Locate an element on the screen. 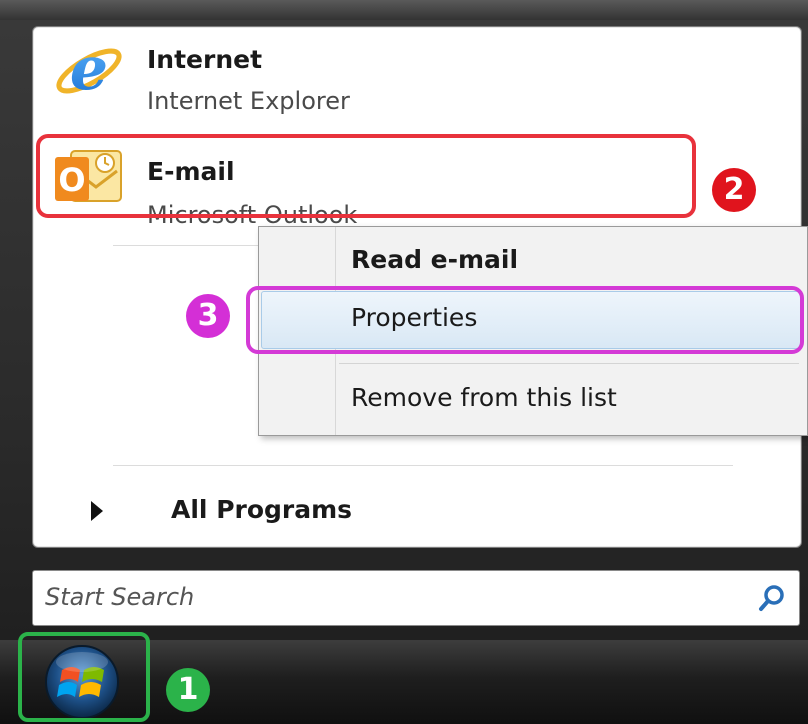 This screenshot has height=724, width=808. internet-explorer-icon: e is located at coordinates (89, 70).